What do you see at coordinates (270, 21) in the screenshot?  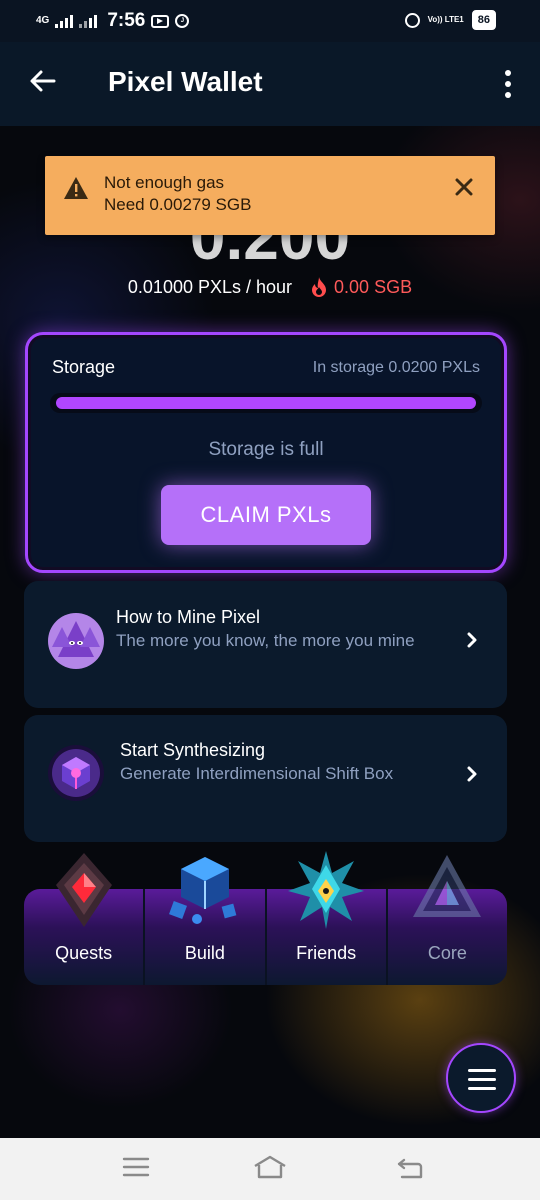 I see `status-bar: 4G 7:56 J Vo)) LTE1 86` at bounding box center [270, 21].